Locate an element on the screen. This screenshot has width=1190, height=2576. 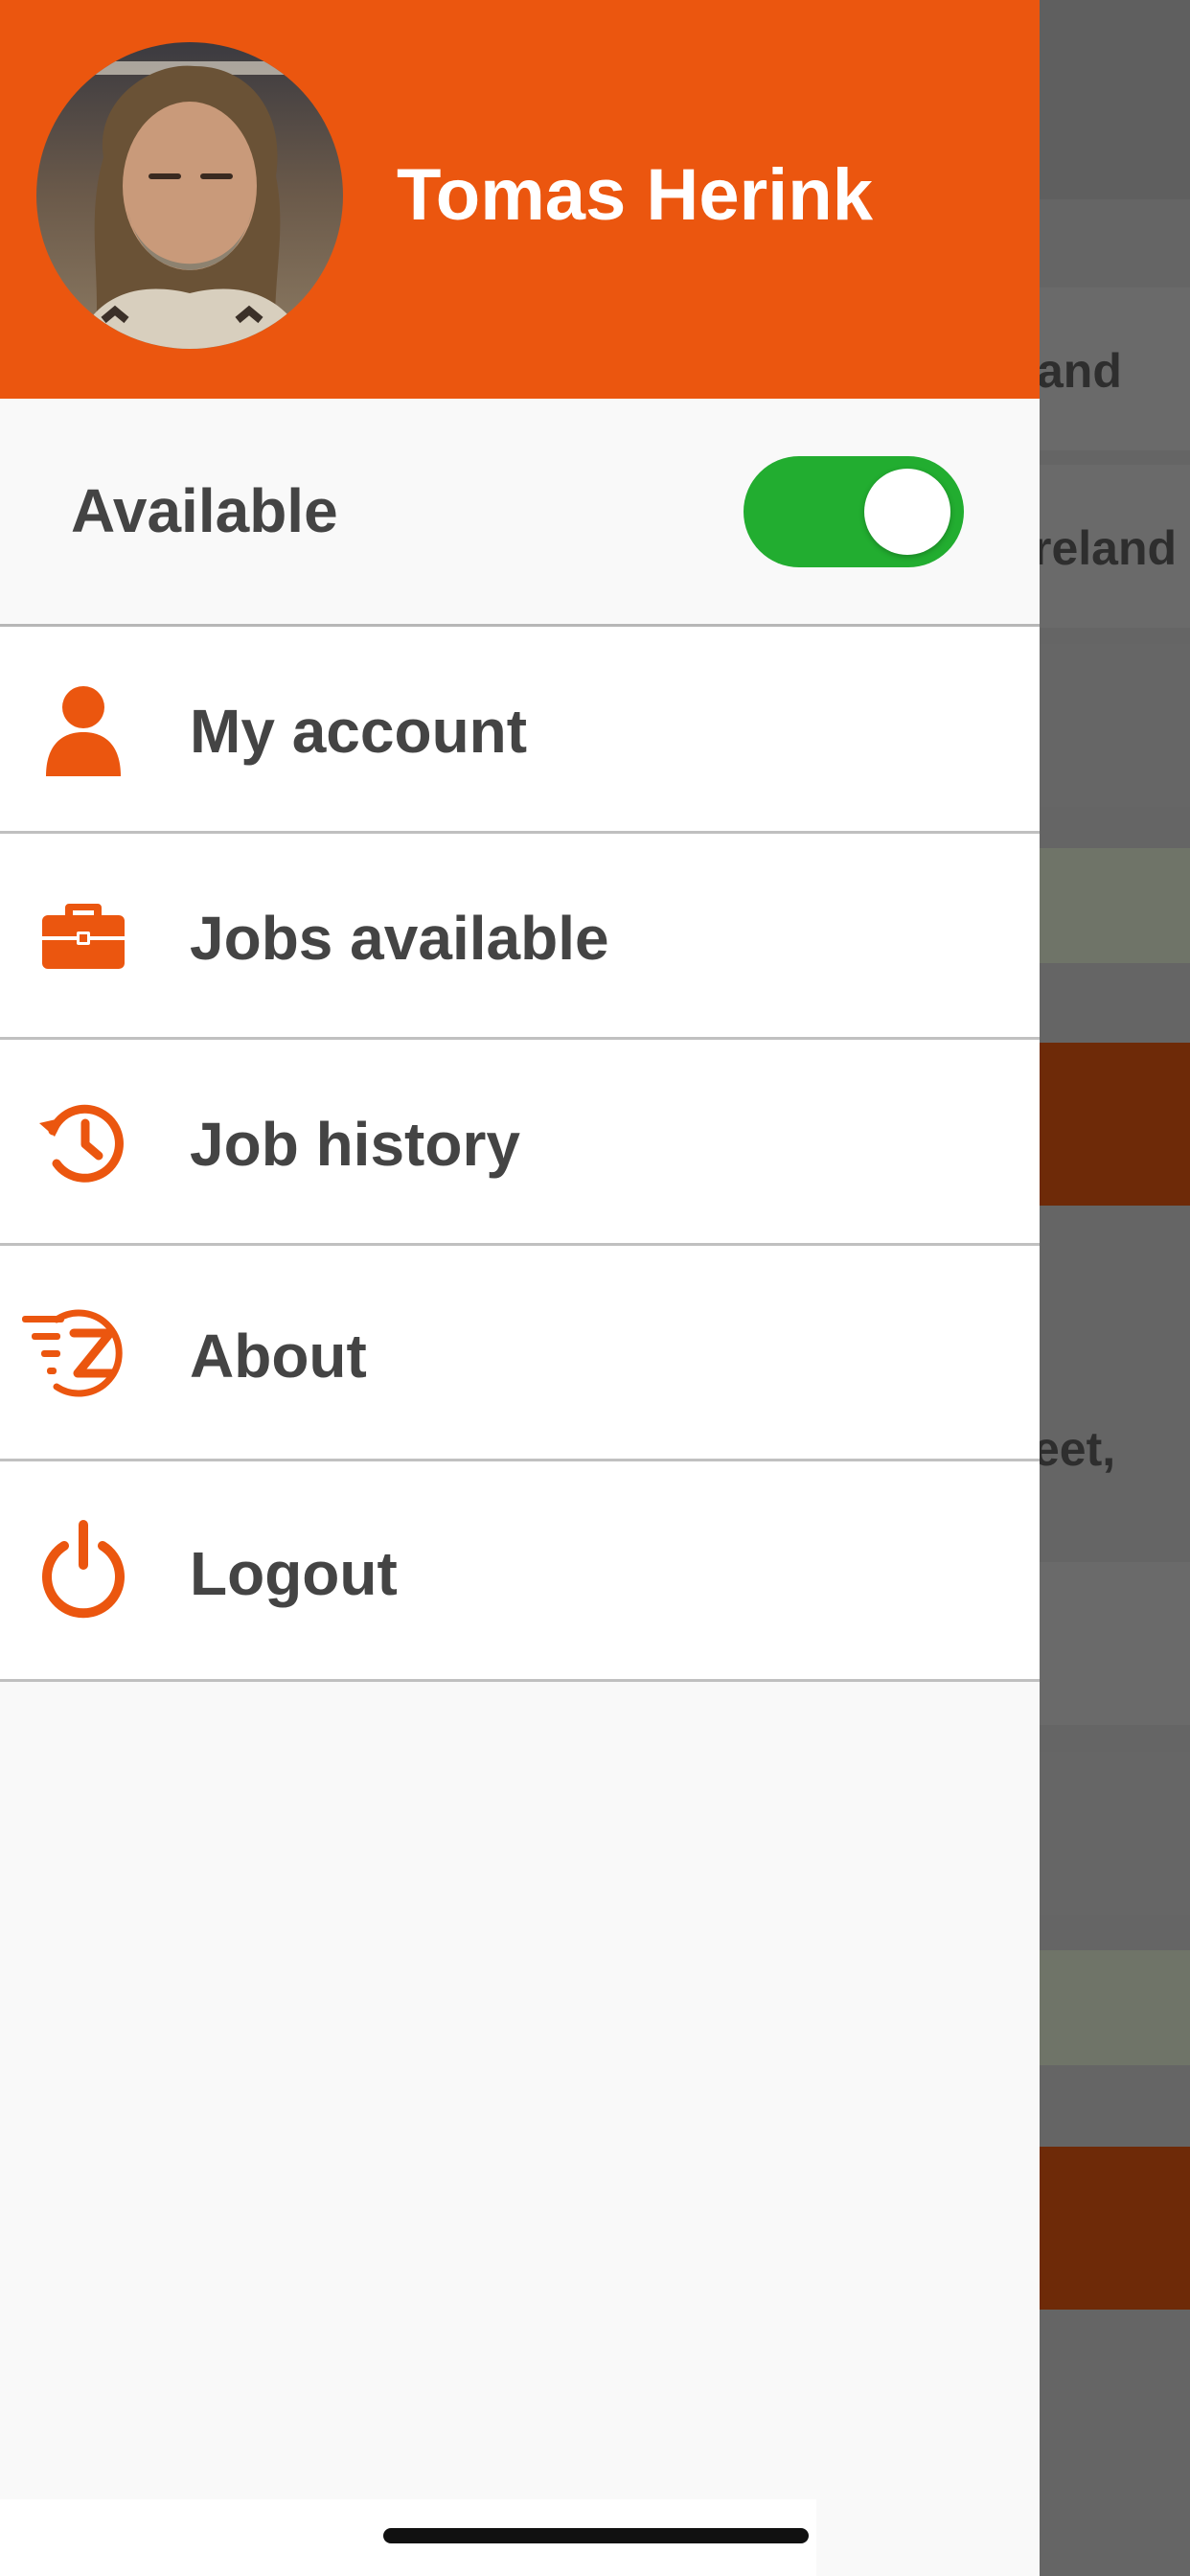
history-icon is located at coordinates (84, 1142).